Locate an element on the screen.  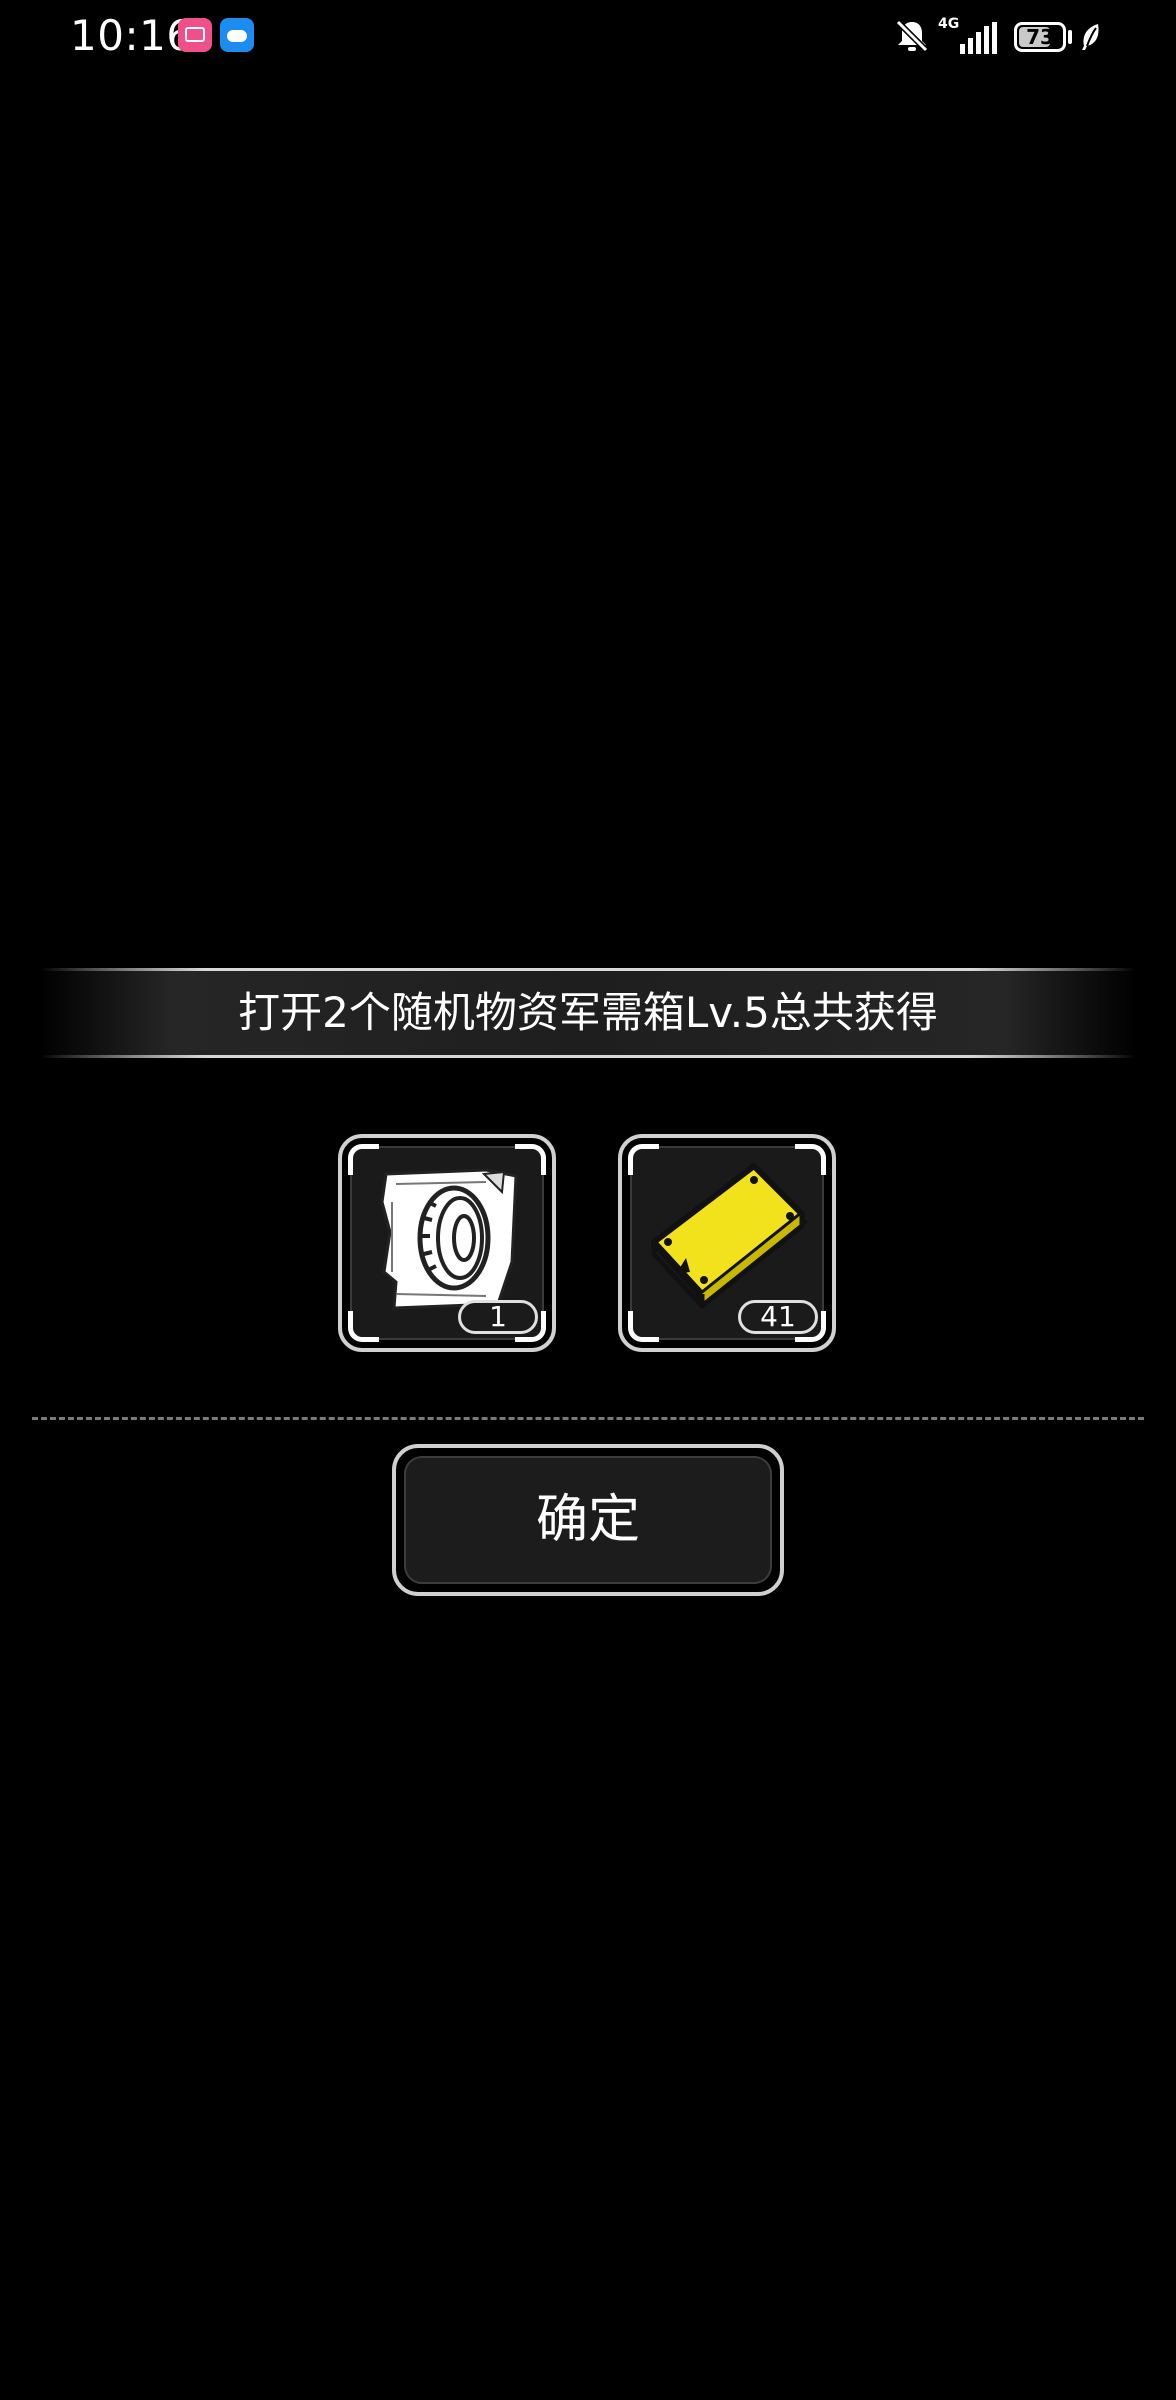
reward-title: 打开2个随机物资军需箱Lv.5总共获得 is located at coordinates (588, 1012).